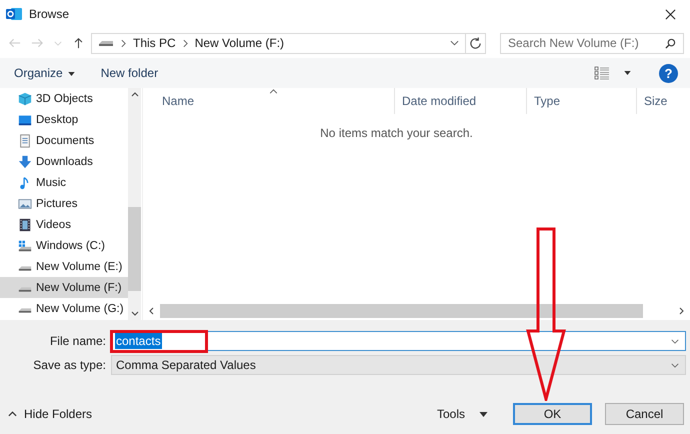 The width and height of the screenshot is (690, 434). Describe the element at coordinates (64, 140) in the screenshot. I see `sidebar-item: Documents` at that location.